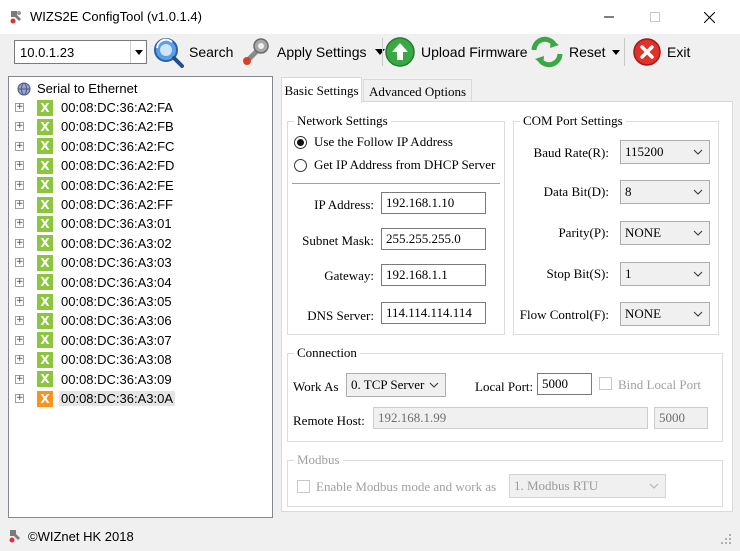  I want to click on data-bit-value: 8, so click(628, 191).